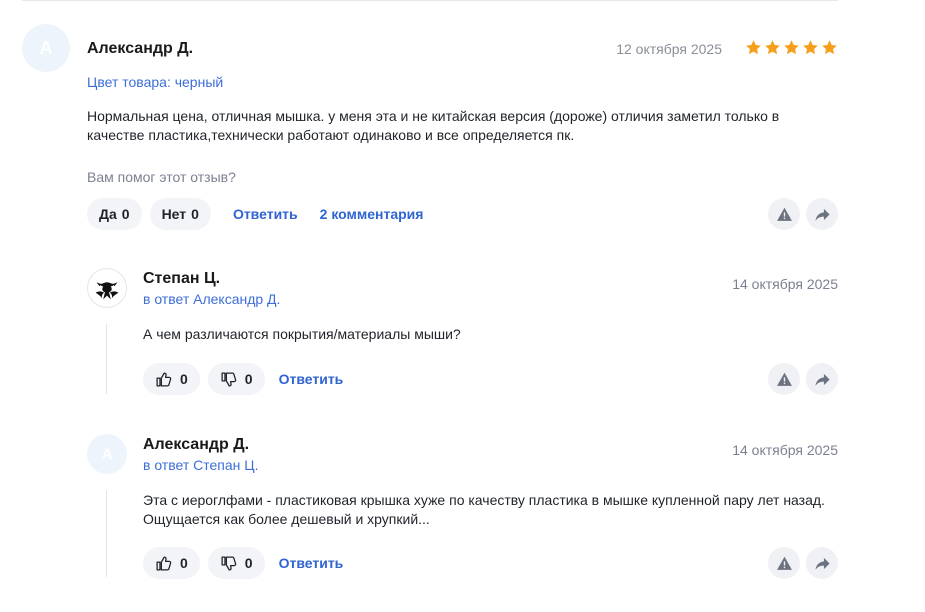  What do you see at coordinates (430, 0) in the screenshot?
I see `top-divider` at bounding box center [430, 0].